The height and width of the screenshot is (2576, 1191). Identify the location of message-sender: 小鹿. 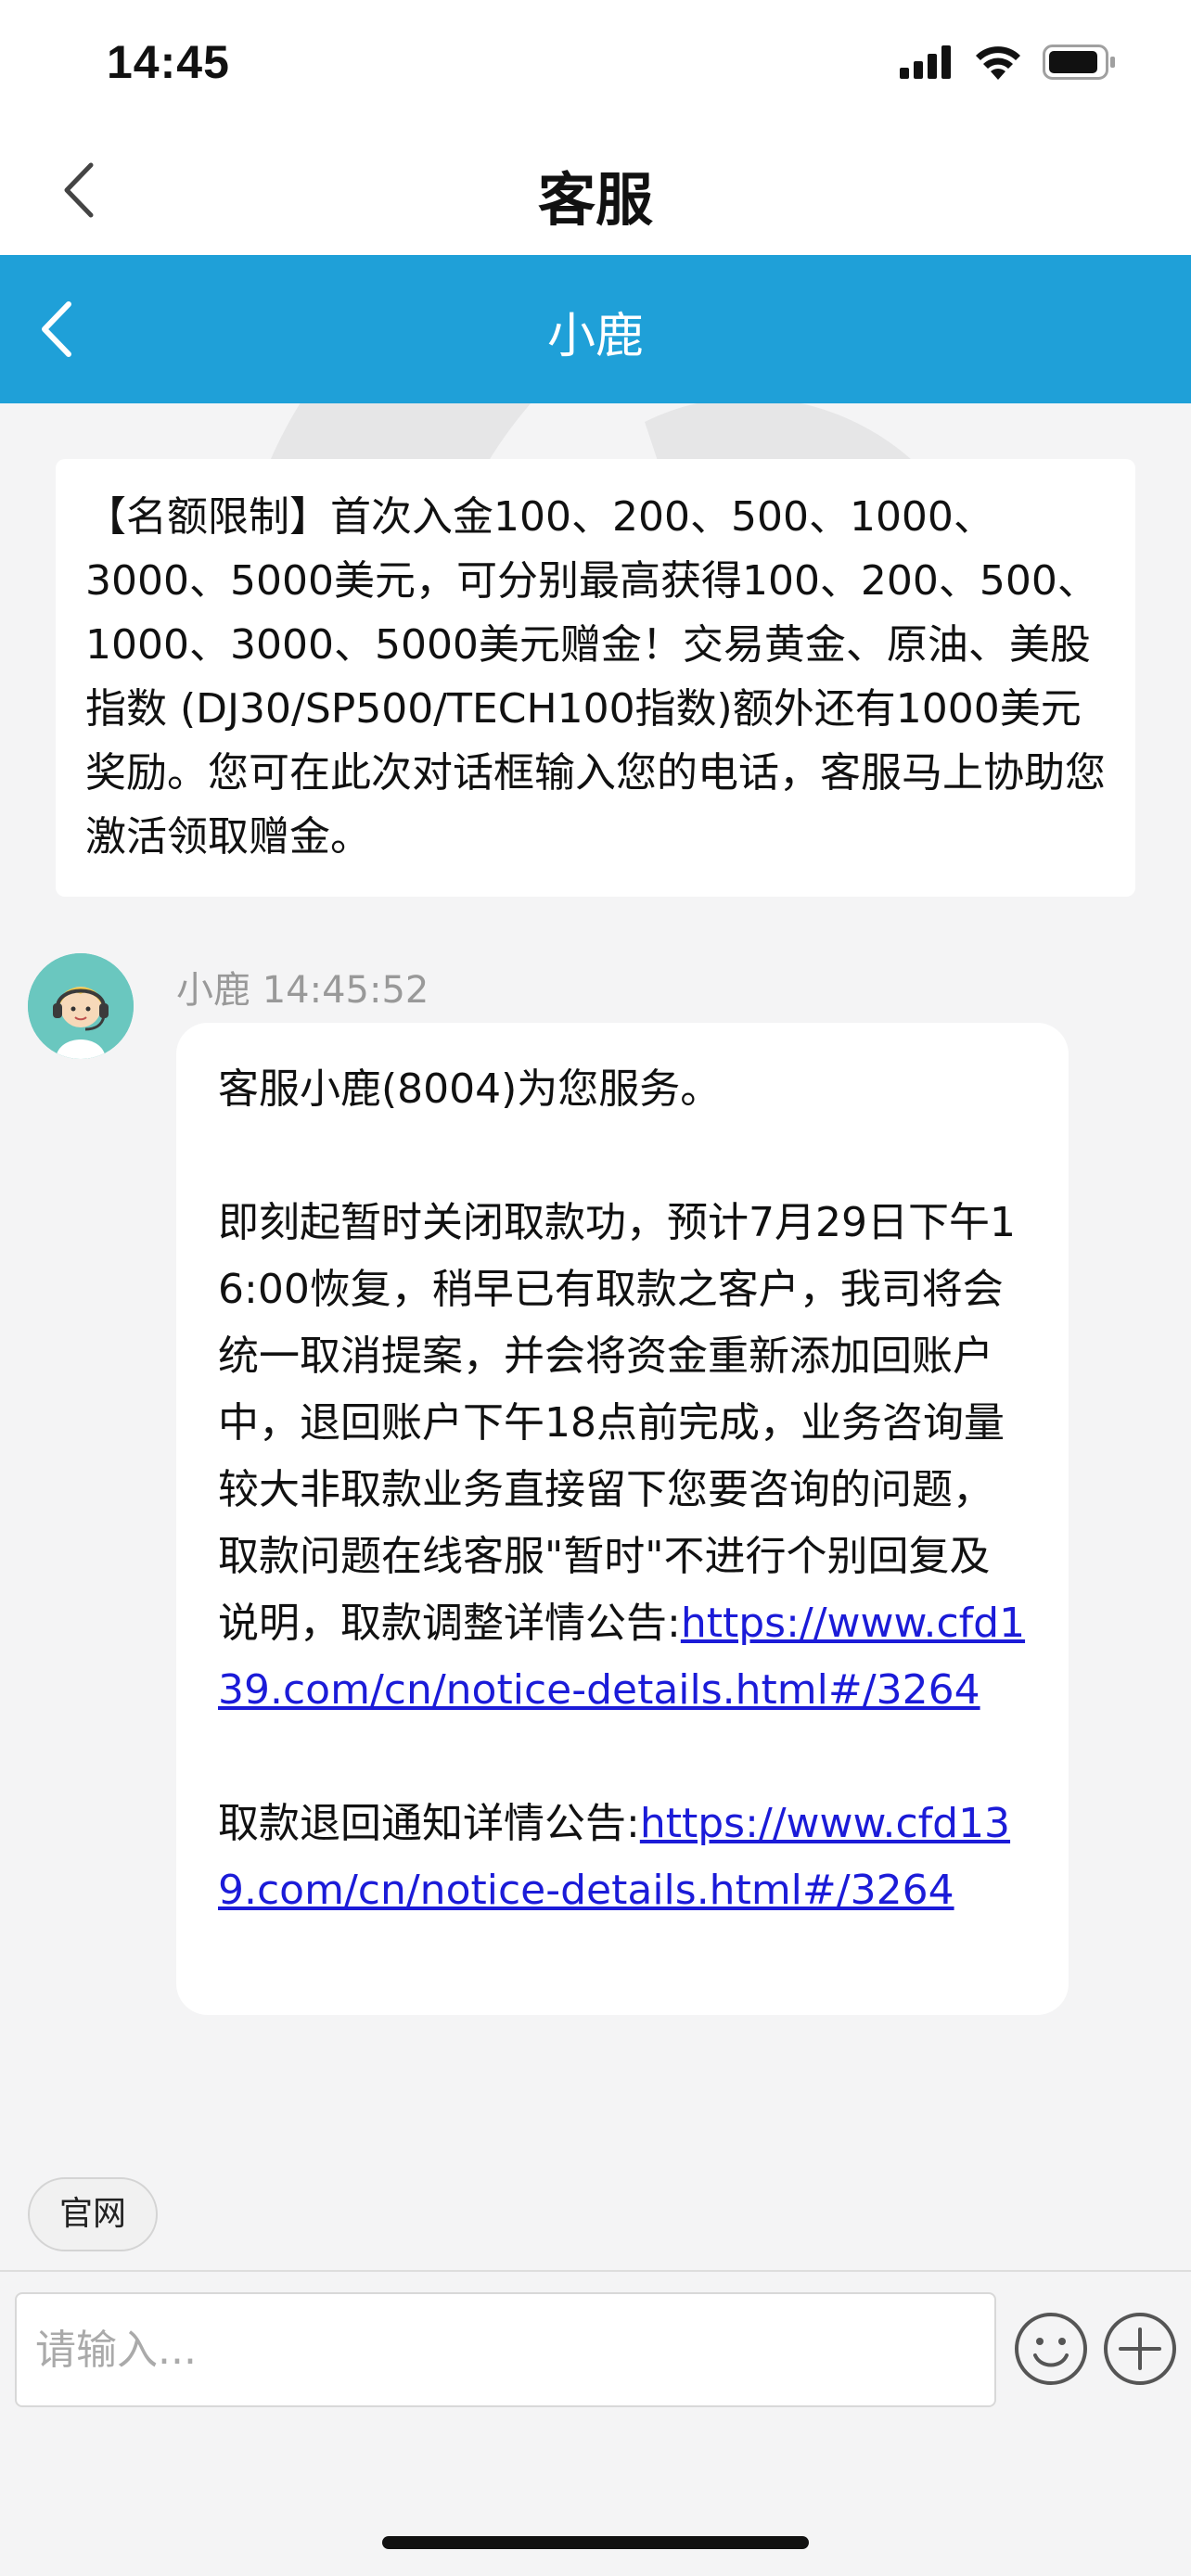
(213, 990).